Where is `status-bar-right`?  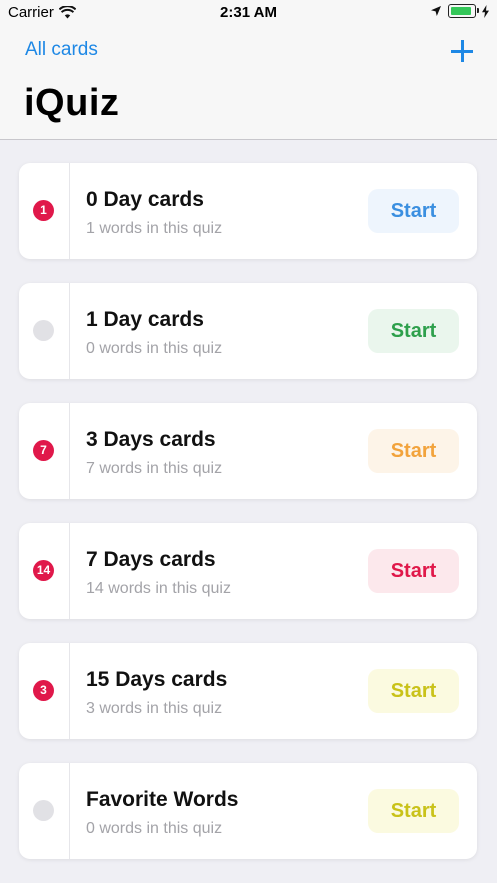
status-bar-right is located at coordinates (456, 11).